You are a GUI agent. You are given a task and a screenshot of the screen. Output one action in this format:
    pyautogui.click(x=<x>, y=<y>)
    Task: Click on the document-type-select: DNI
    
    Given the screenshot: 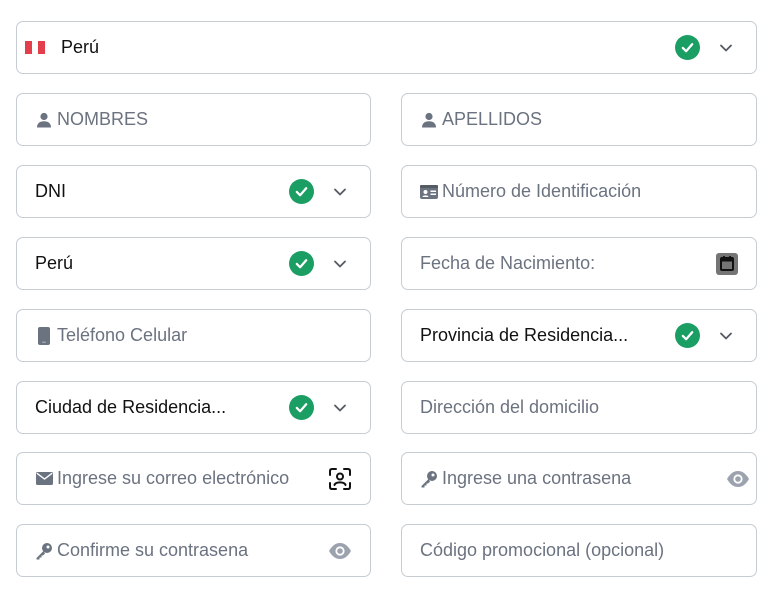 What is the action you would take?
    pyautogui.click(x=193, y=191)
    